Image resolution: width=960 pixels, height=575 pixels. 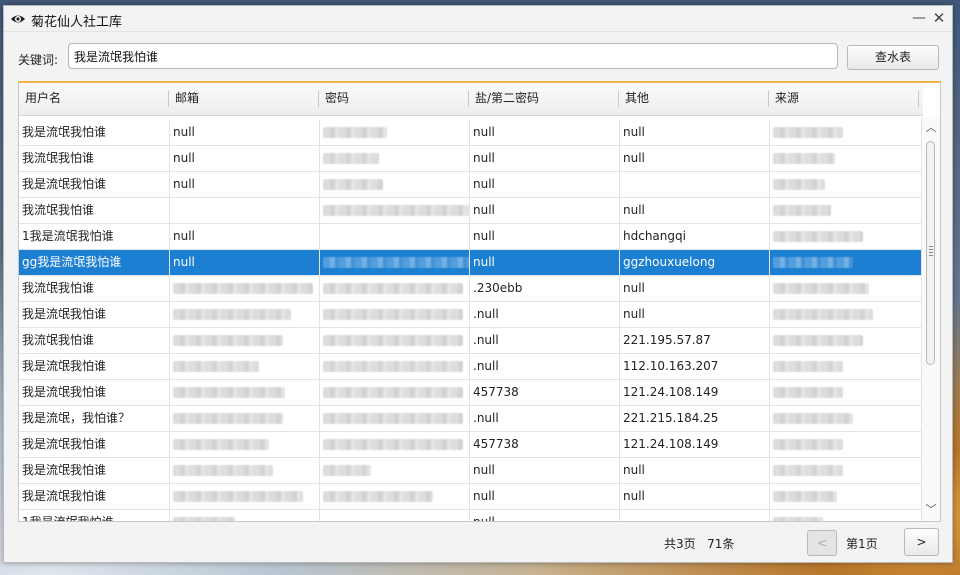 What do you see at coordinates (544, 99) in the screenshot?
I see `column-header-salt: 盐/第二密码` at bounding box center [544, 99].